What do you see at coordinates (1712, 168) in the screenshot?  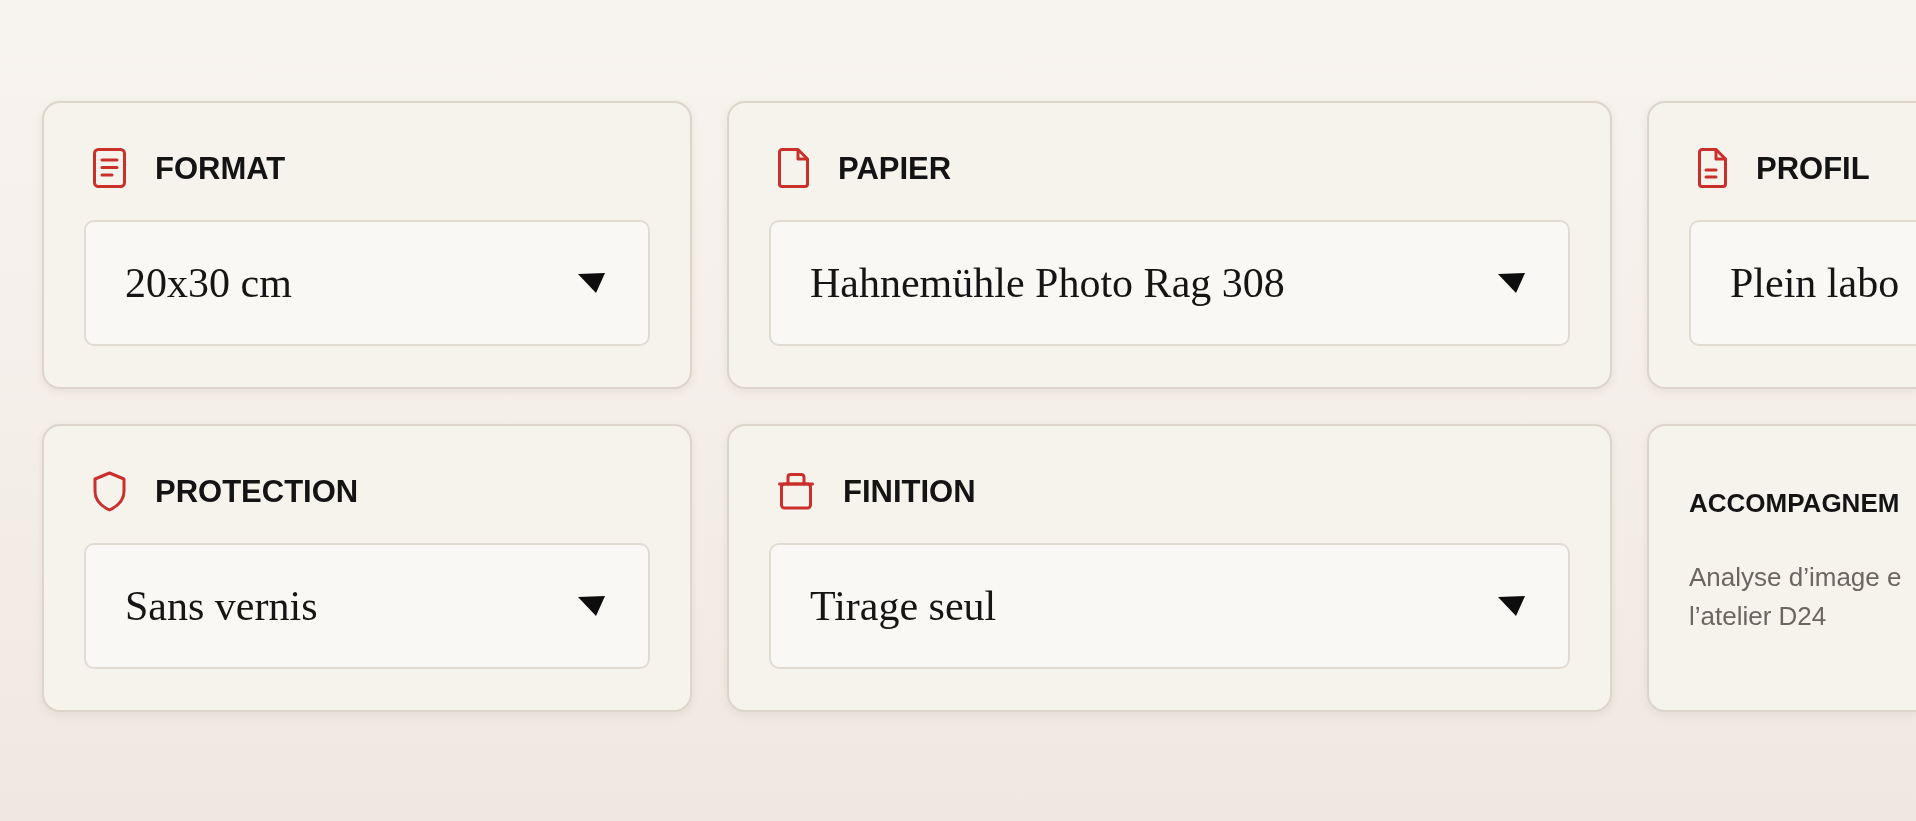 I see `file-text-icon` at bounding box center [1712, 168].